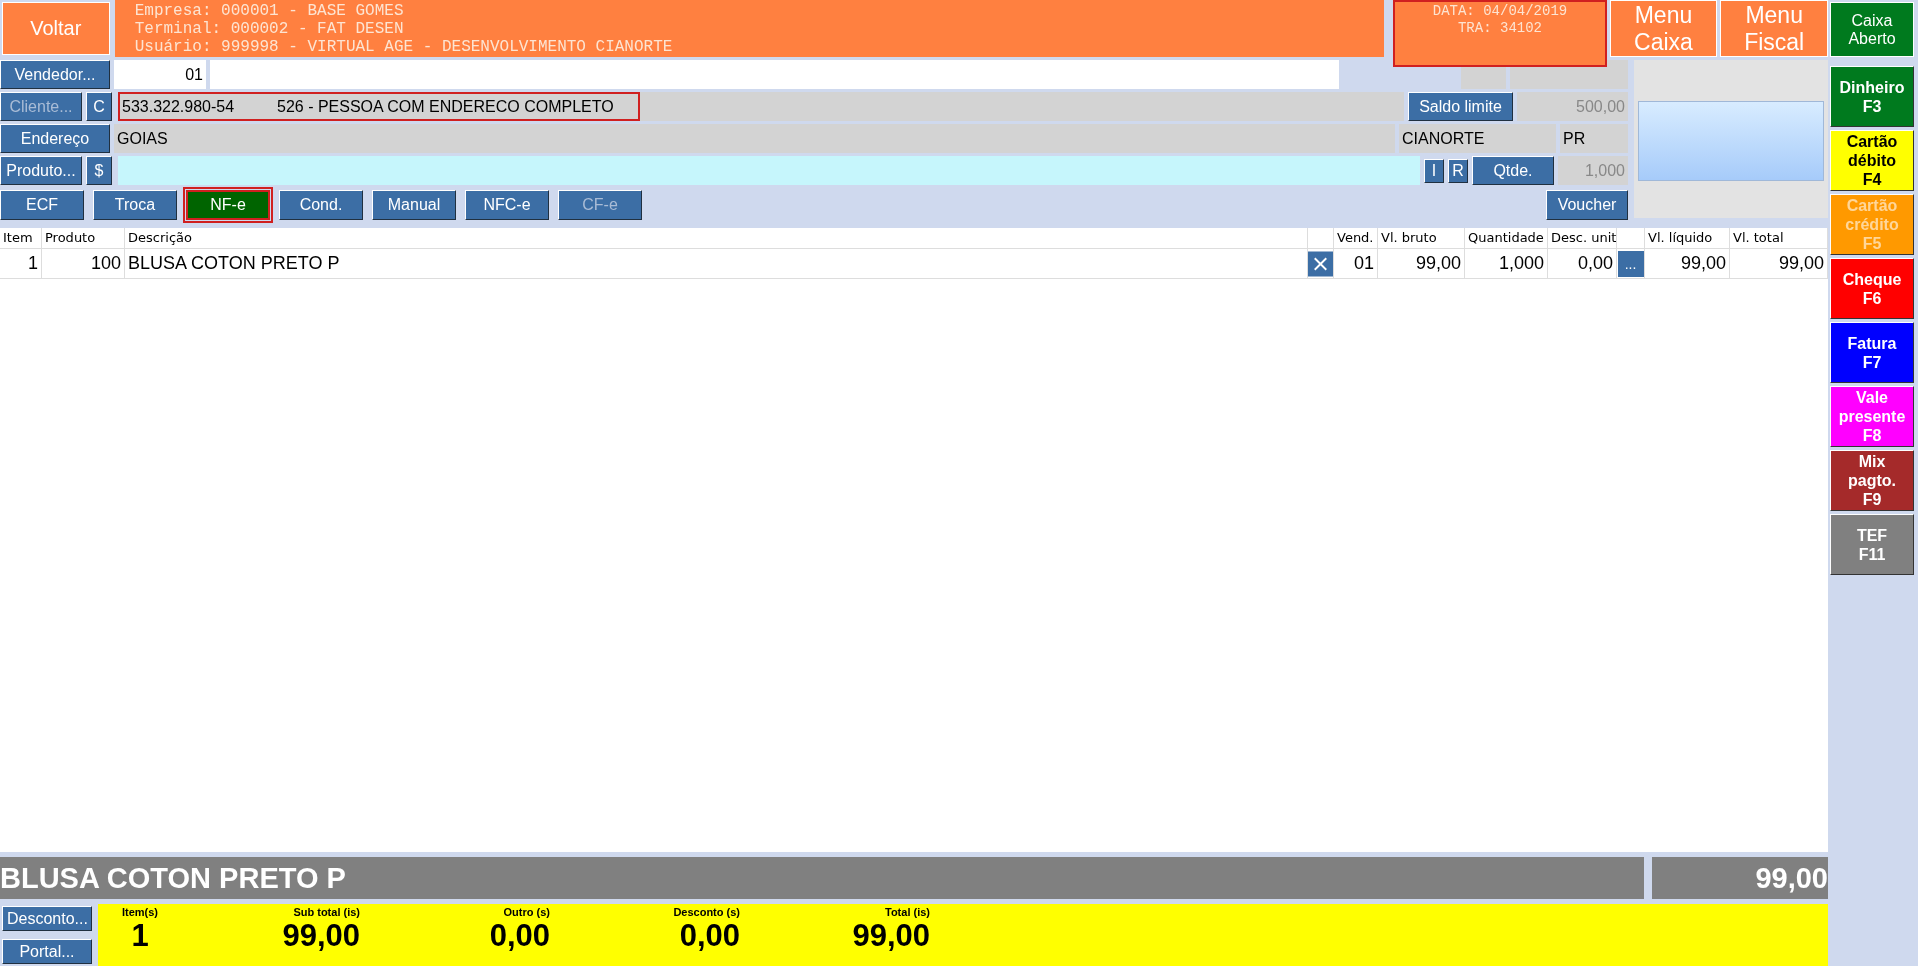 This screenshot has height=966, width=1918. Describe the element at coordinates (1499, 28) in the screenshot. I see `date-line: TRA: 34102` at that location.